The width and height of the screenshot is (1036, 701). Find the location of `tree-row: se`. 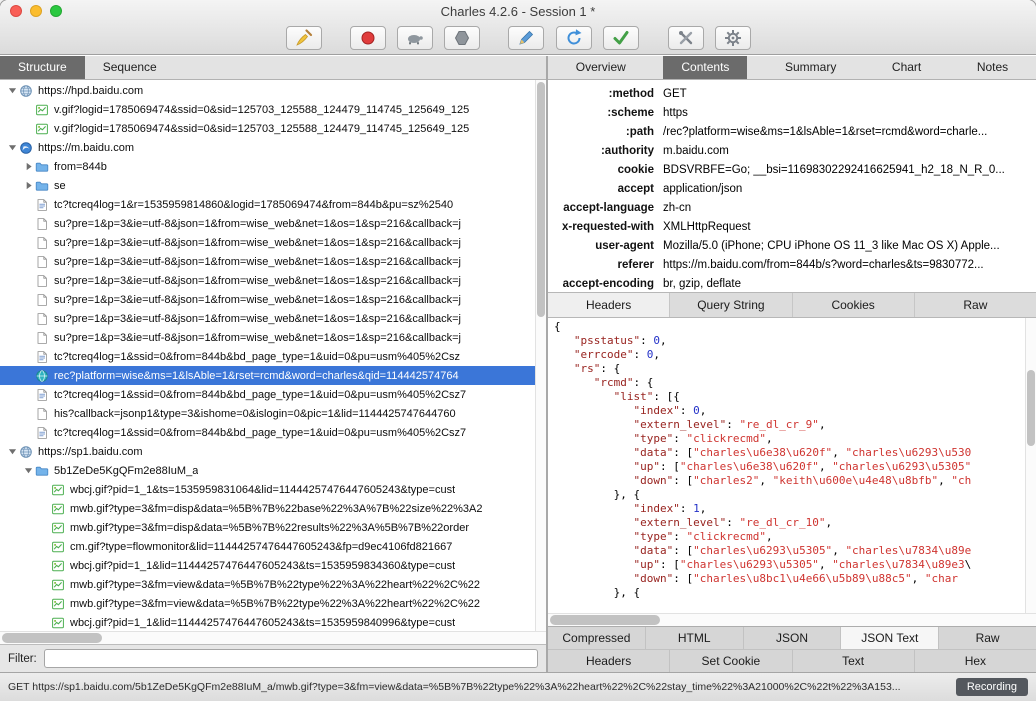

tree-row: se is located at coordinates (267, 185).